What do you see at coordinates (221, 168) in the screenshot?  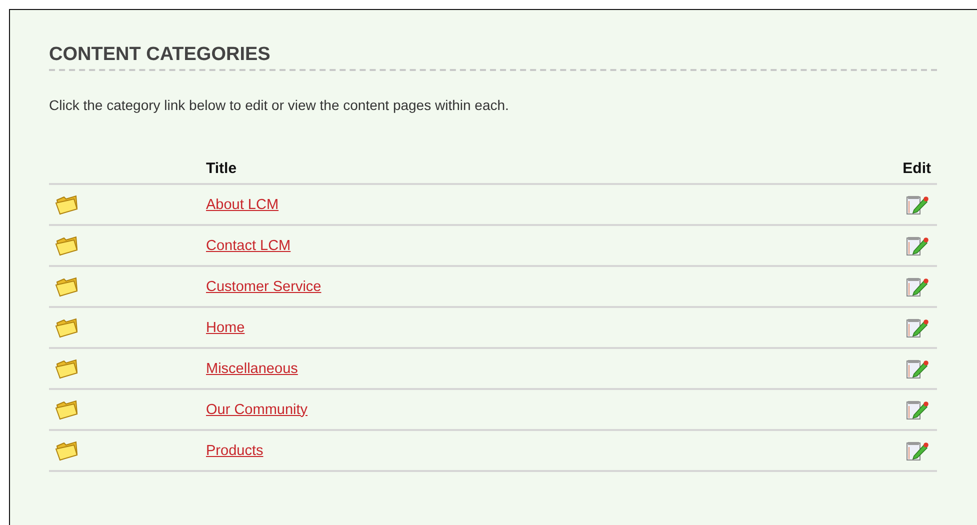 I see `column-header: Title` at bounding box center [221, 168].